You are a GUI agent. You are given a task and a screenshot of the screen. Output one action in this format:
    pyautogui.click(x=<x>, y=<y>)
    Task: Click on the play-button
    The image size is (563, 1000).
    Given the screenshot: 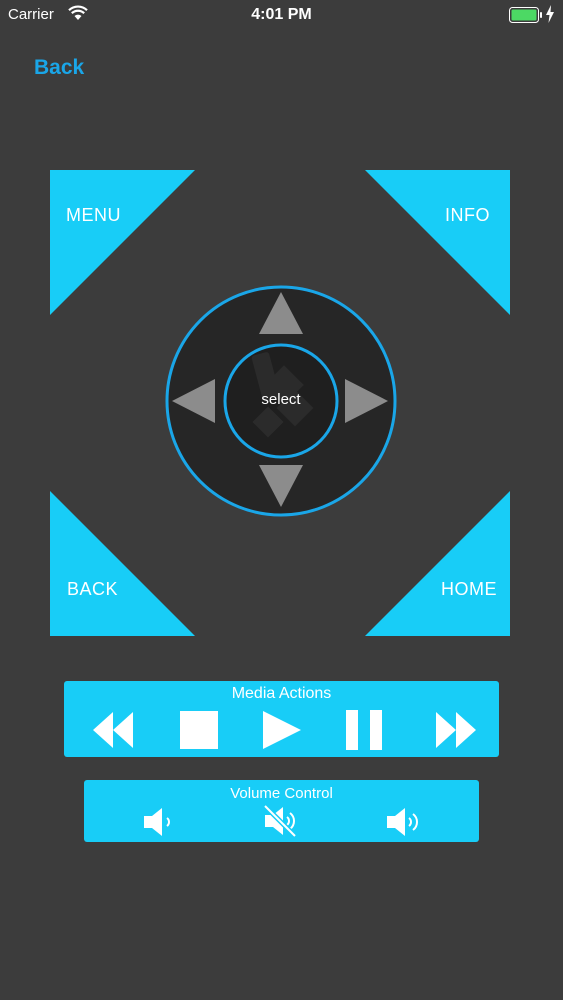 What is the action you would take?
    pyautogui.click(x=282, y=730)
    